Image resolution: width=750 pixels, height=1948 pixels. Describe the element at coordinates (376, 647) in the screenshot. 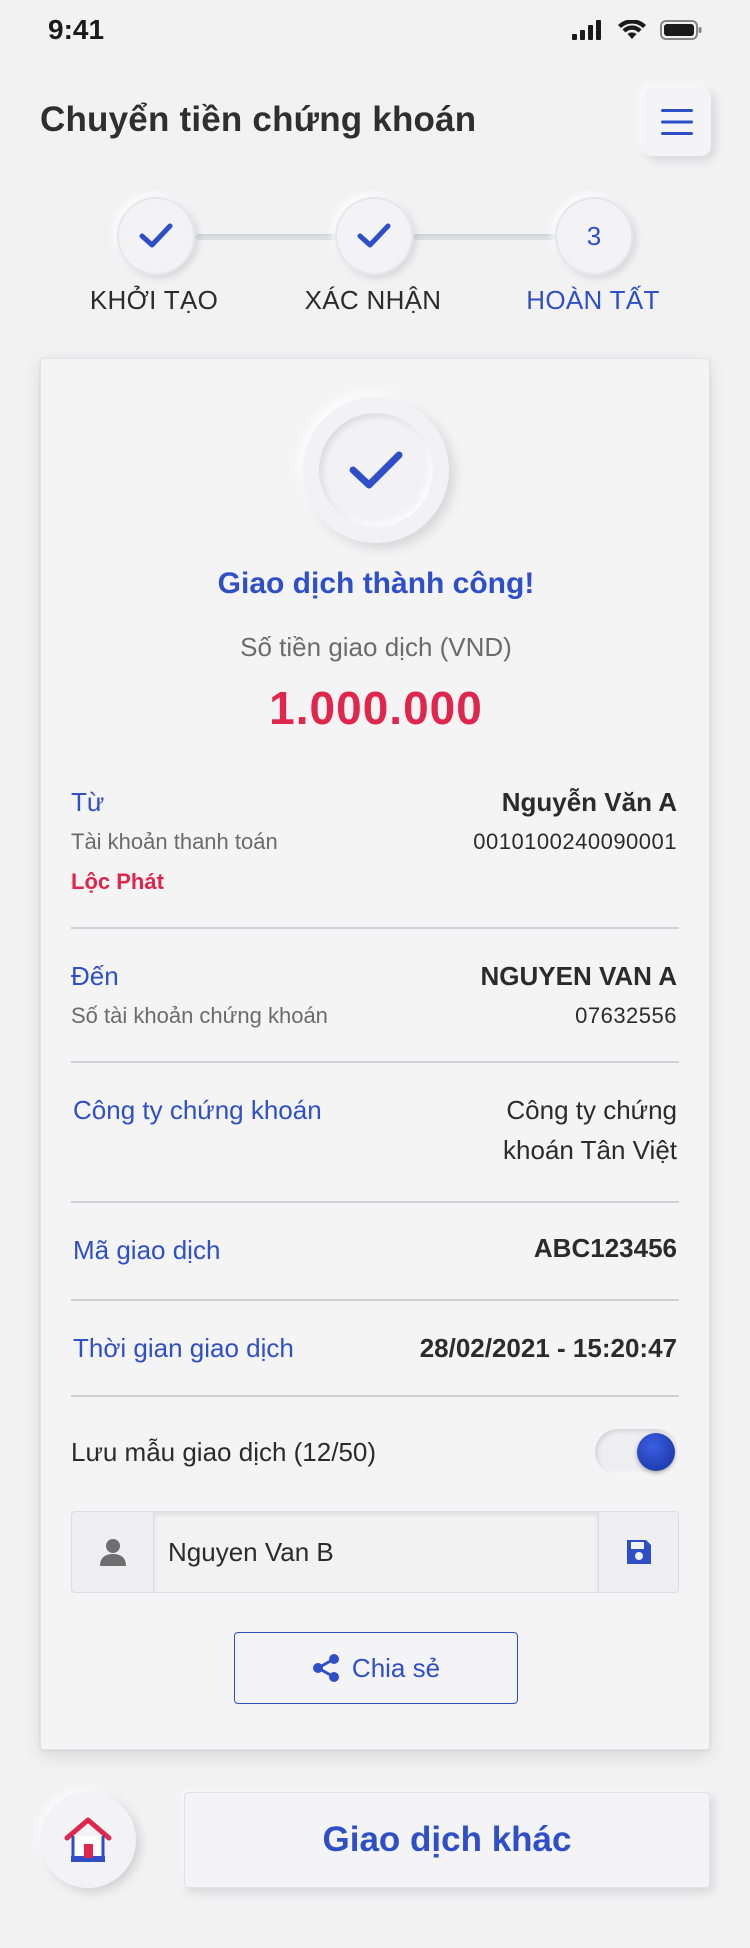

I see `amount-label: Số tiền giao dịch (VND)` at that location.